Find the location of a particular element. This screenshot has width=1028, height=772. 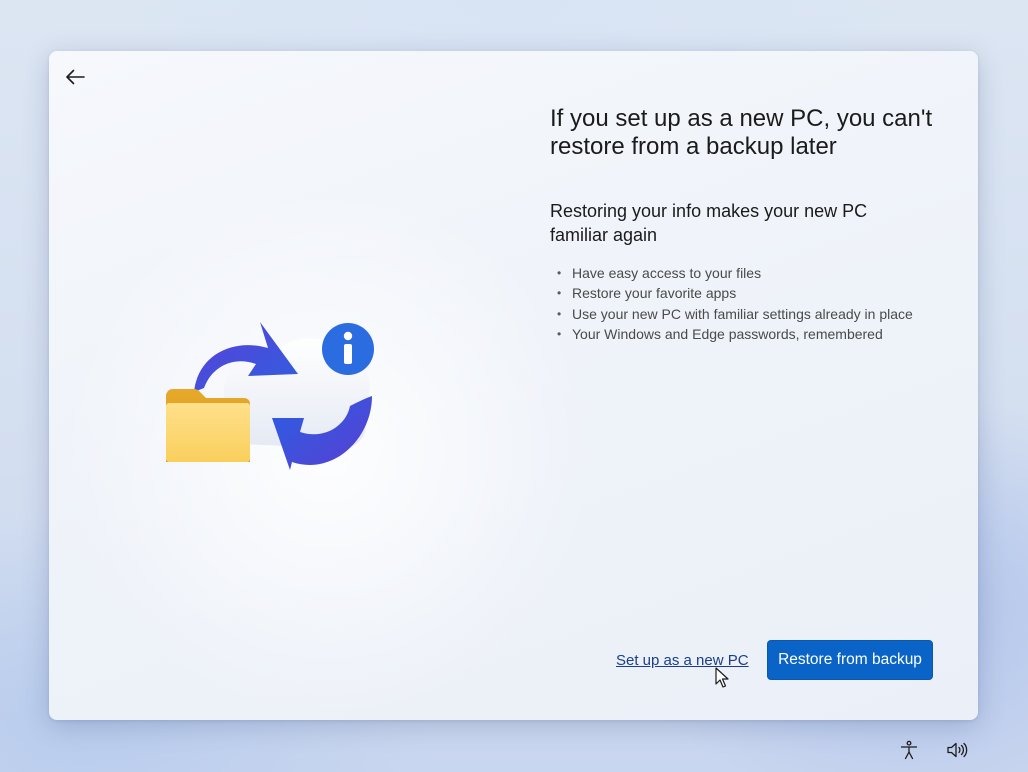

arrow-left-icon is located at coordinates (75, 77).